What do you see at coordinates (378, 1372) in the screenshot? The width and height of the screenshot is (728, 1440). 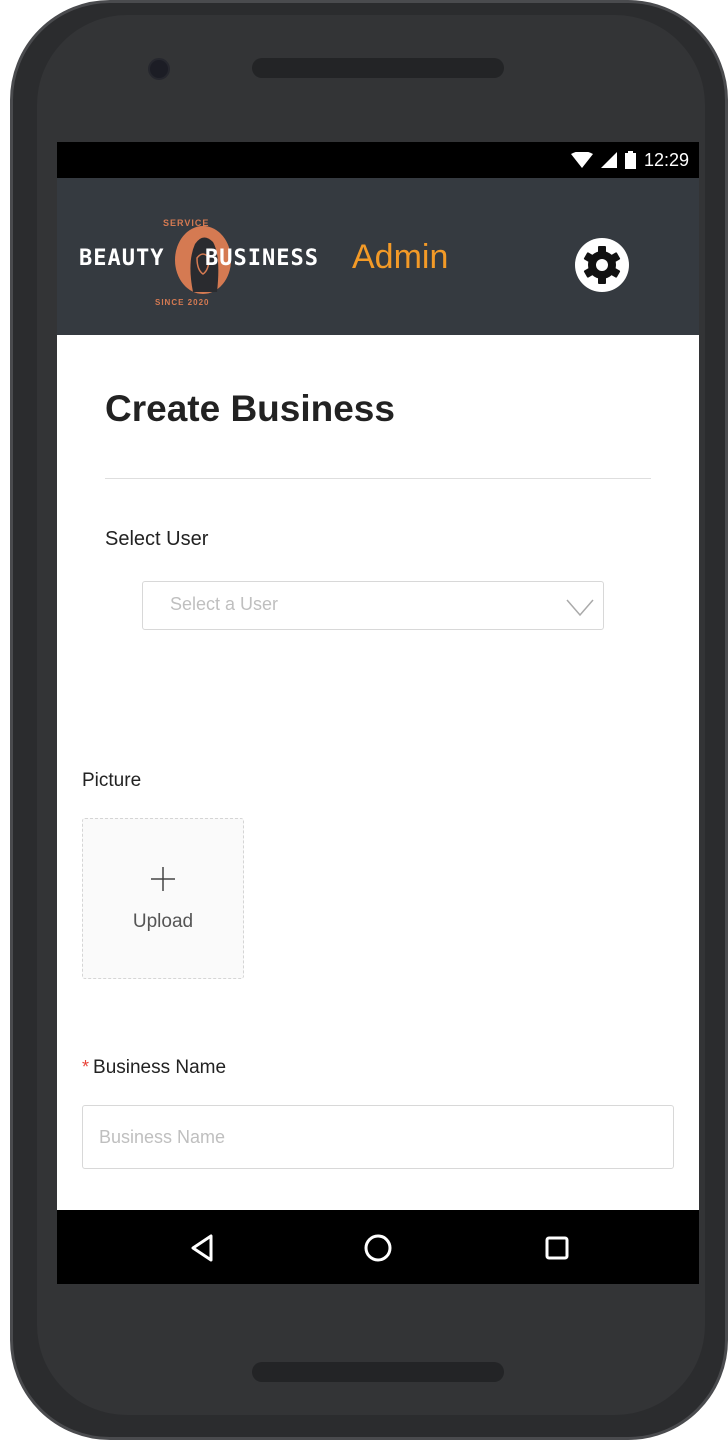 I see `speaker-bottom` at bounding box center [378, 1372].